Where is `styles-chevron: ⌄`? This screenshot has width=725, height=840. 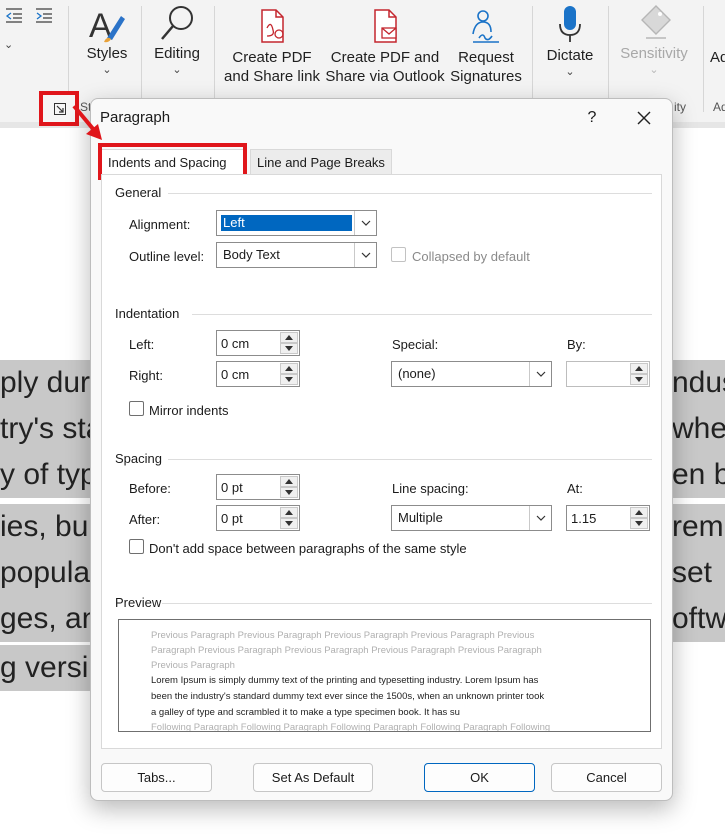
styles-chevron: ⌄ is located at coordinates (107, 70).